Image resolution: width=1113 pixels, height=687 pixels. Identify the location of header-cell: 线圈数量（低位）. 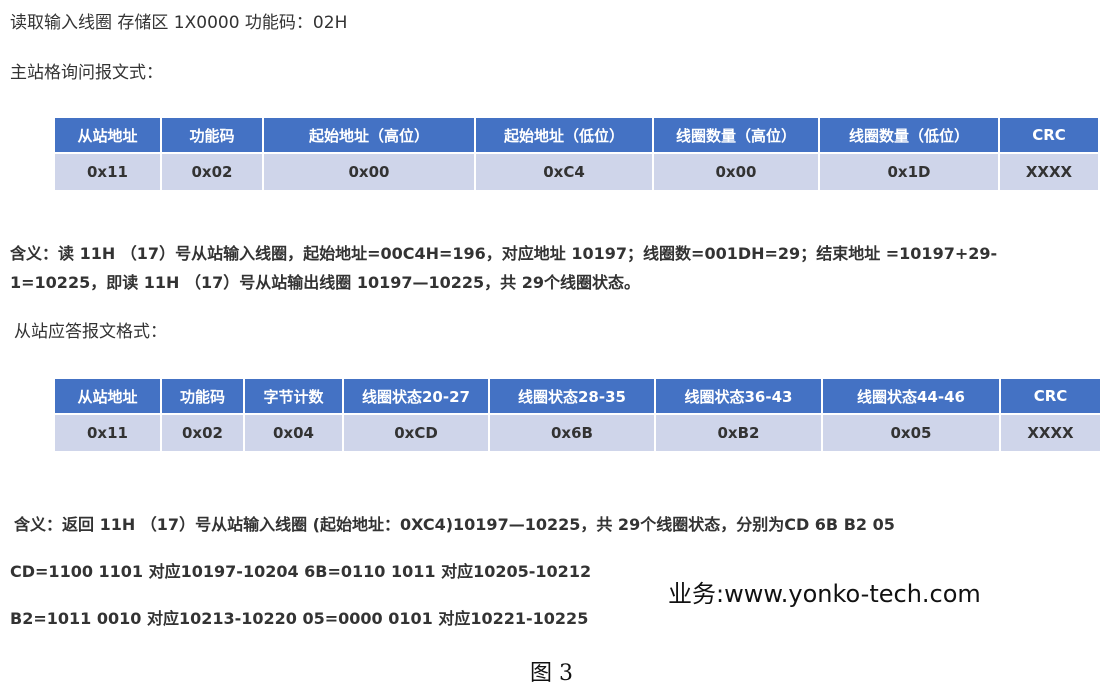
(909, 136).